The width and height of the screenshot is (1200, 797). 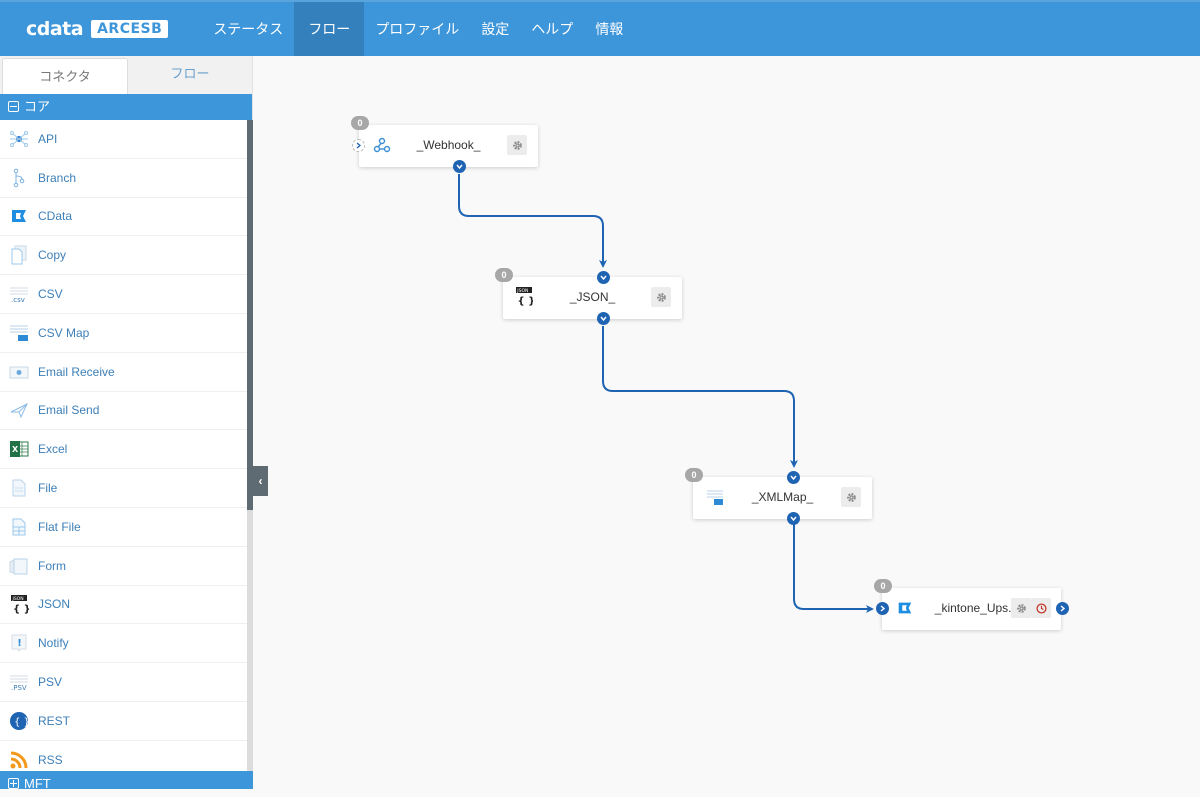 What do you see at coordinates (495, 29) in the screenshot?
I see `nav-settings: 設定` at bounding box center [495, 29].